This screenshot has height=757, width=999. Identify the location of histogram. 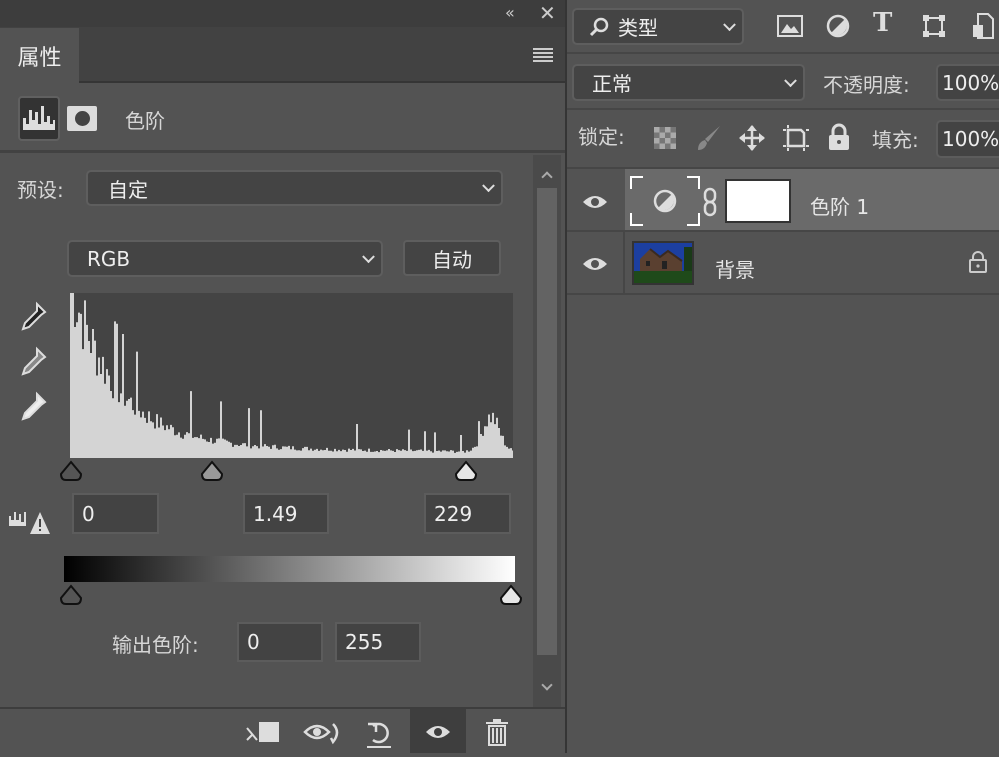
(291, 375).